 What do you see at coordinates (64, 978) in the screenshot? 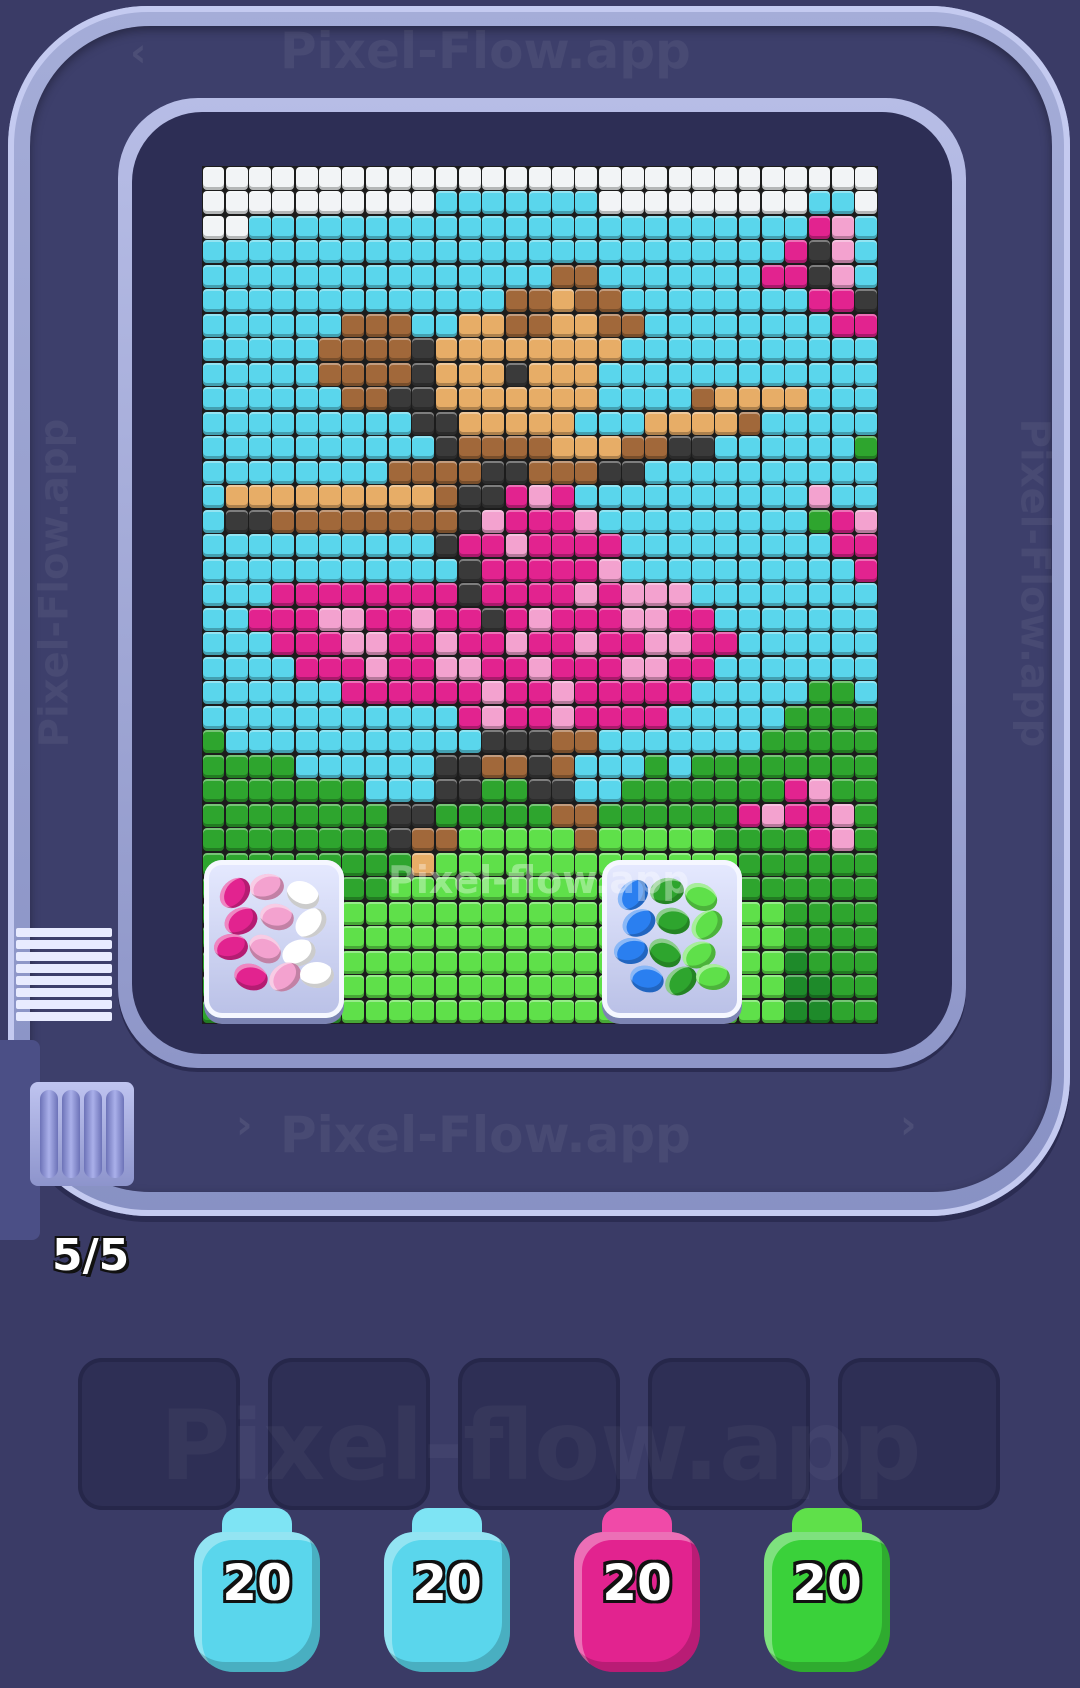
I see `track-stripes` at bounding box center [64, 978].